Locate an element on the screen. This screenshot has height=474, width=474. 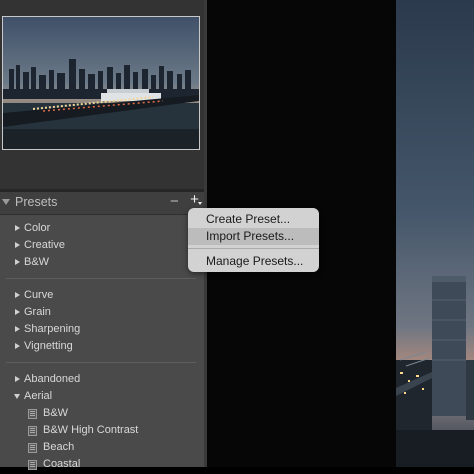
preset-group-label: Curve is located at coordinates (39, 295).